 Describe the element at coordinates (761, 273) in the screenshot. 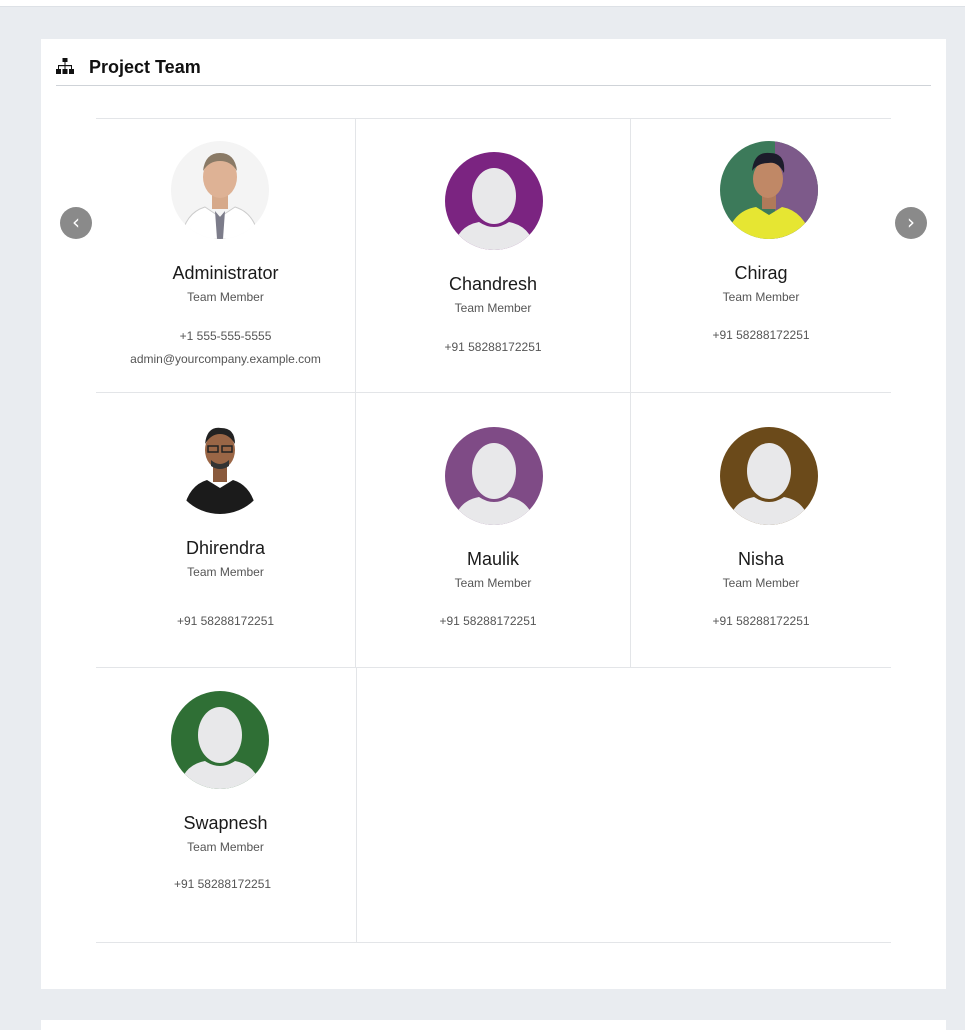

I see `member-name: Chirag` at that location.